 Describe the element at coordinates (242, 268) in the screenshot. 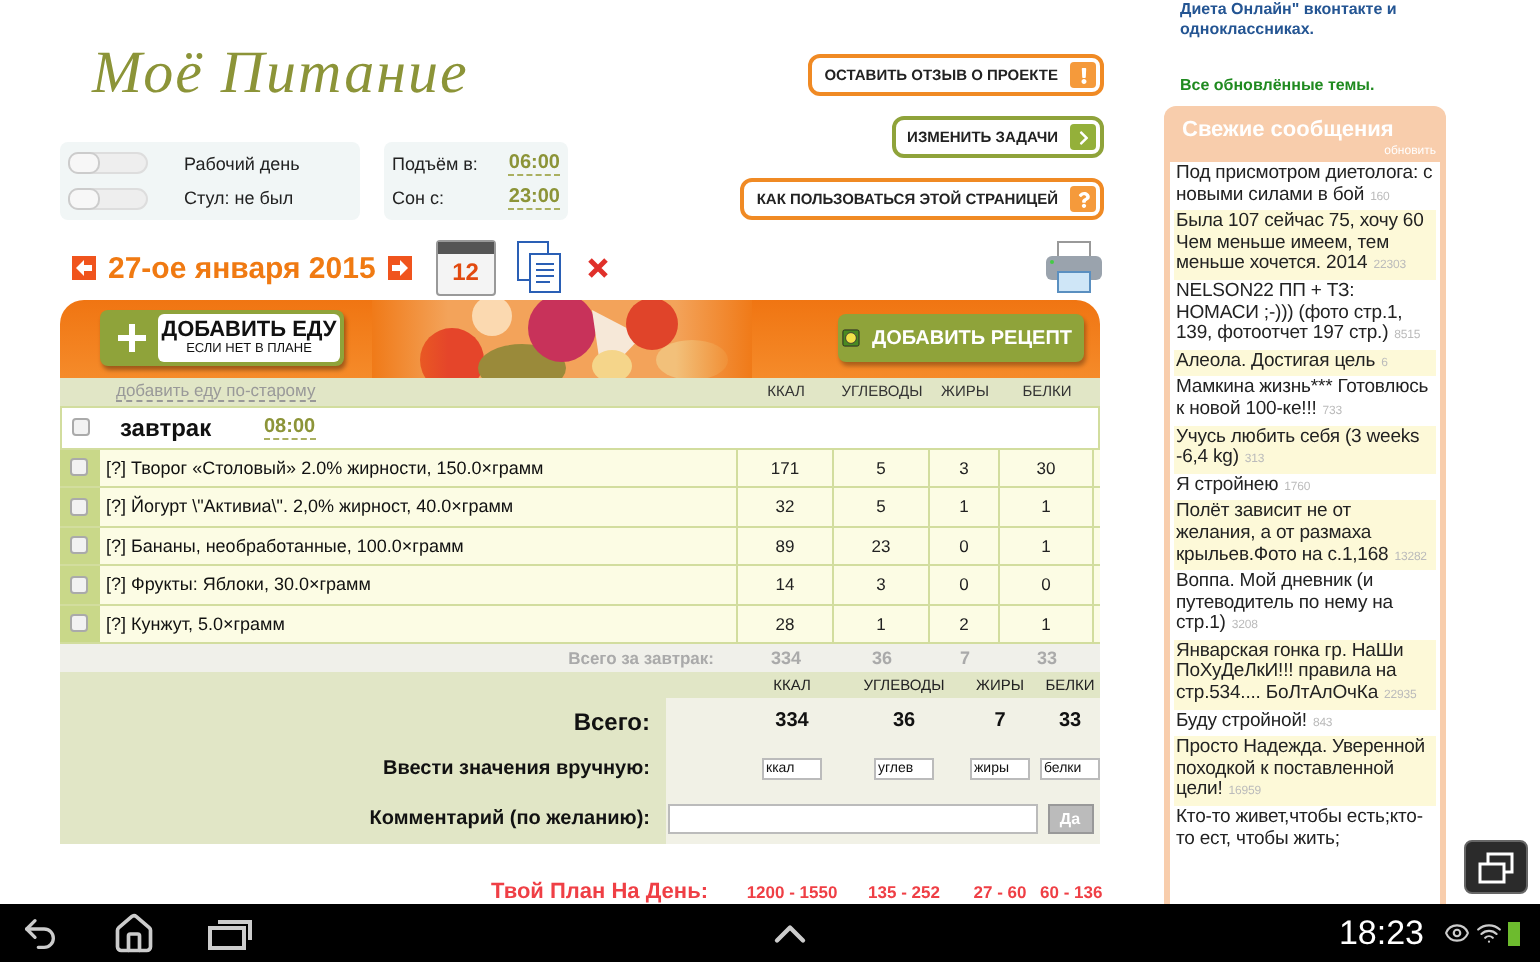

I see `date-title: 27-ое января 2015` at that location.